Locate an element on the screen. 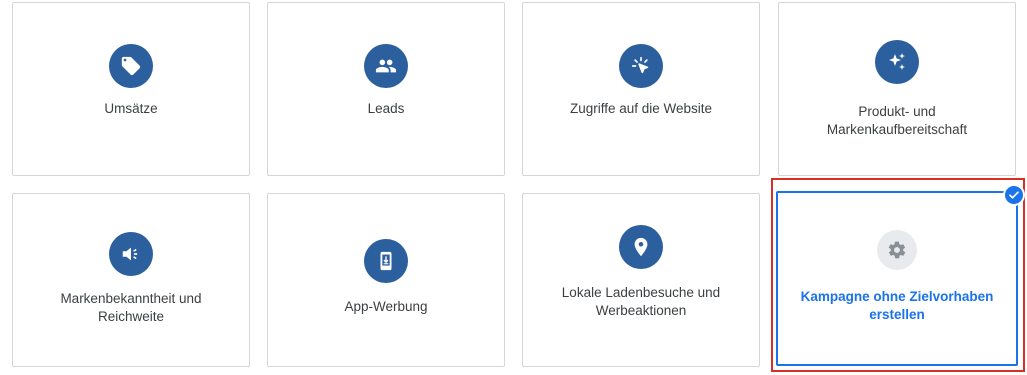  card-label: Produkt- und Markenkaufbereitschaft is located at coordinates (897, 121).